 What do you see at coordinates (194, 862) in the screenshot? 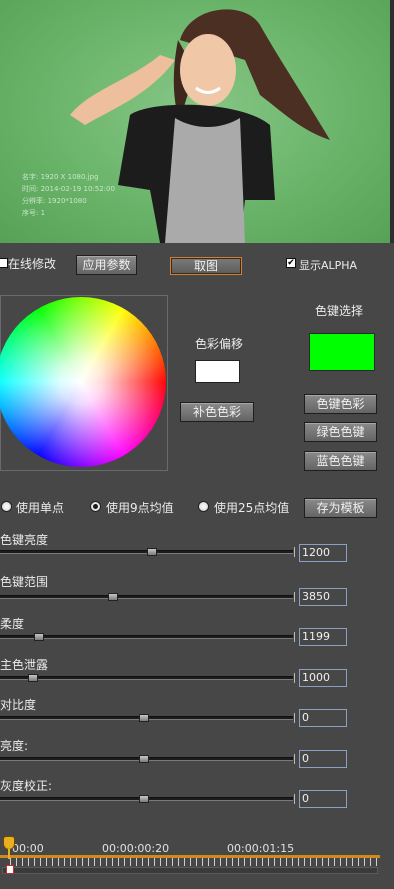
I see `timeline-ticks` at bounding box center [194, 862].